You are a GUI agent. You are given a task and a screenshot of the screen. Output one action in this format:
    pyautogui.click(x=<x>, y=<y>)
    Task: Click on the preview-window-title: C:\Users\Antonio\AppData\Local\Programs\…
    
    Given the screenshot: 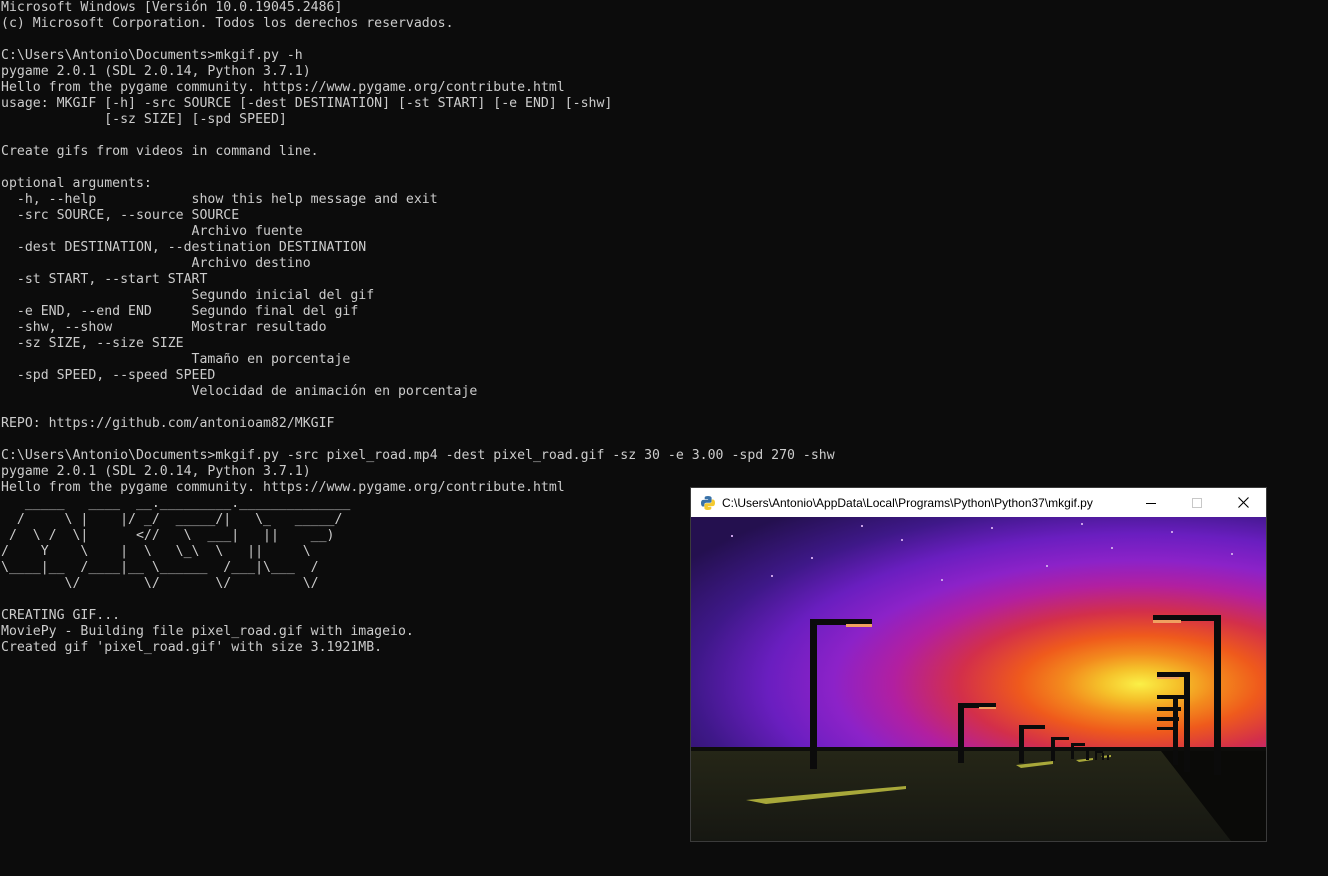 What is the action you would take?
    pyautogui.click(x=907, y=502)
    